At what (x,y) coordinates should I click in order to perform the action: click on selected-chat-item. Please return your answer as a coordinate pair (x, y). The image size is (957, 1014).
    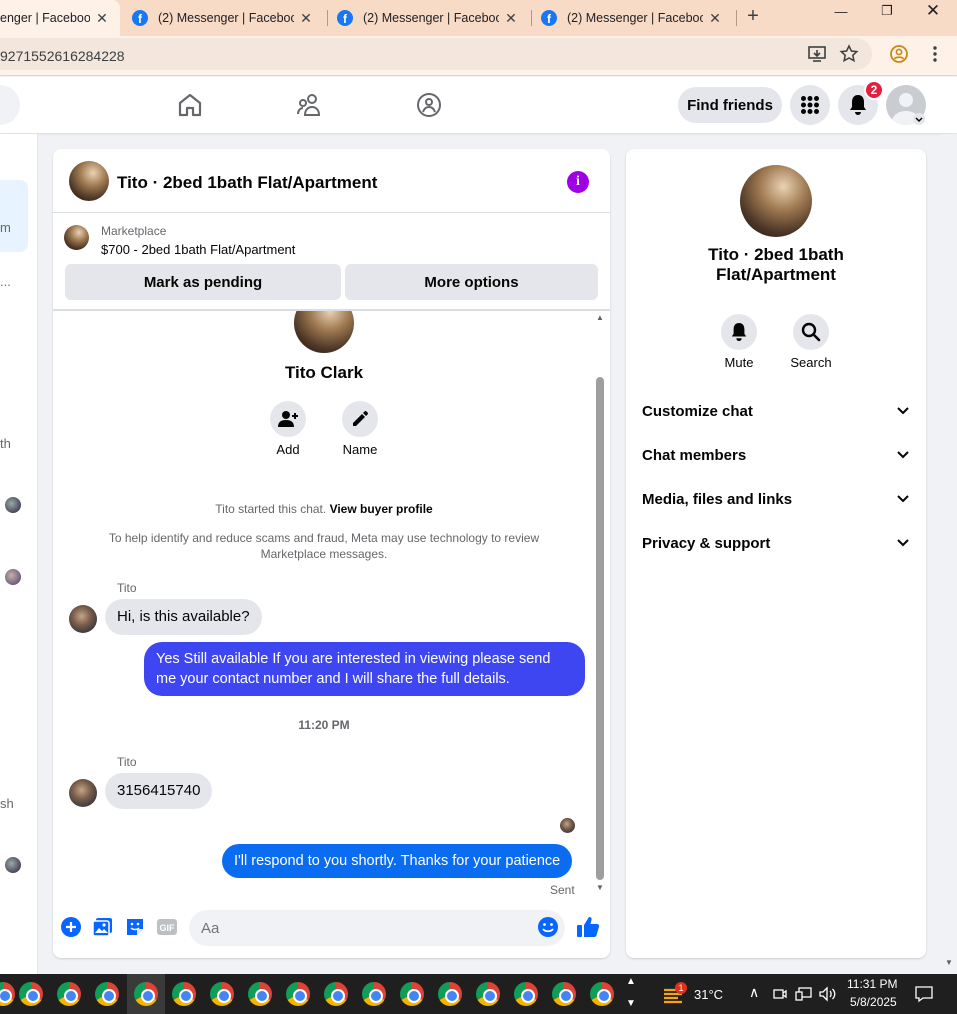
    Looking at the image, I should click on (14, 216).